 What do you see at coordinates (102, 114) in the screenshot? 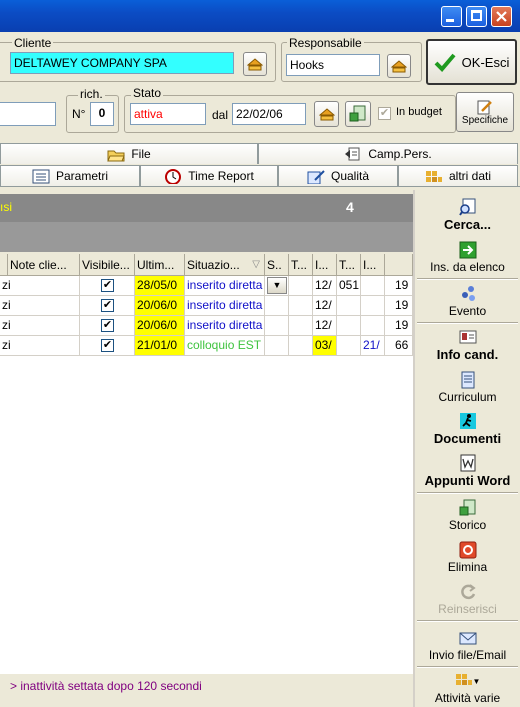
I see `n-richiesta-field: 0` at bounding box center [102, 114].